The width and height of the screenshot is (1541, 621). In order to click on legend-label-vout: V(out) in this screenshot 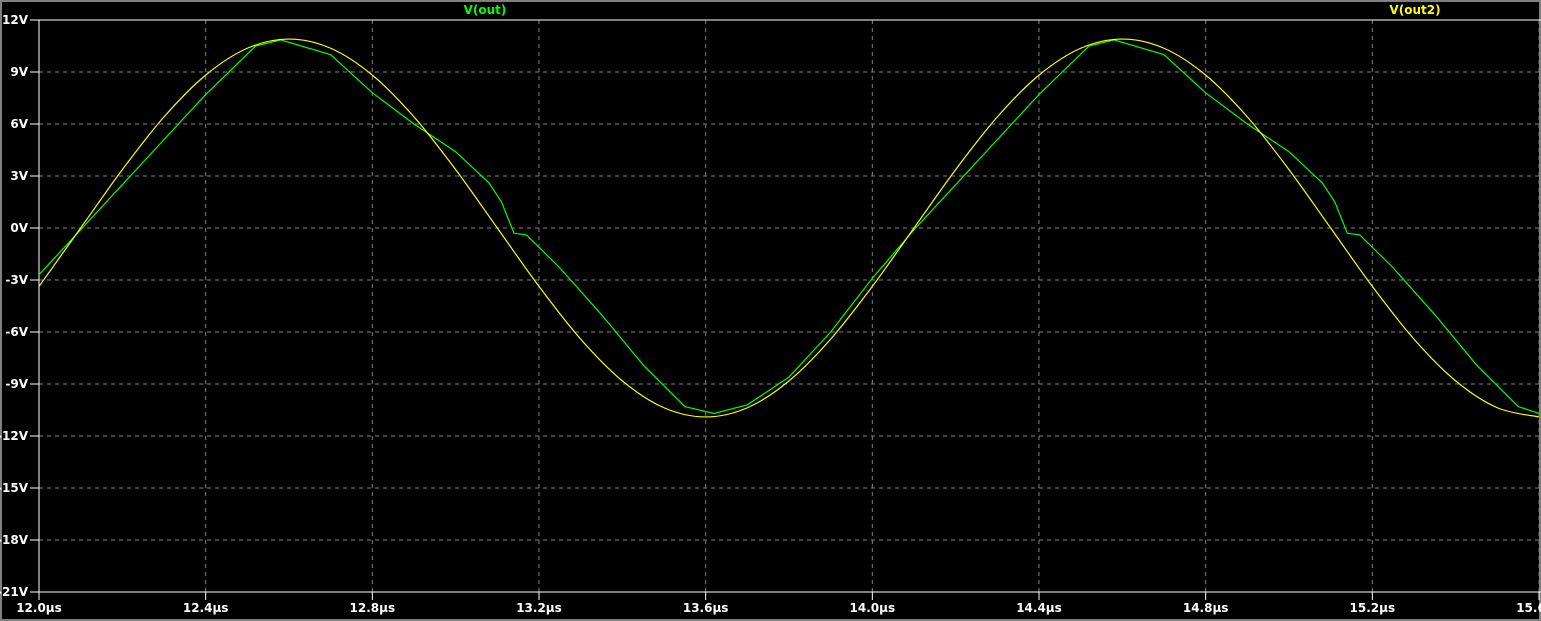, I will do `click(485, 10)`.